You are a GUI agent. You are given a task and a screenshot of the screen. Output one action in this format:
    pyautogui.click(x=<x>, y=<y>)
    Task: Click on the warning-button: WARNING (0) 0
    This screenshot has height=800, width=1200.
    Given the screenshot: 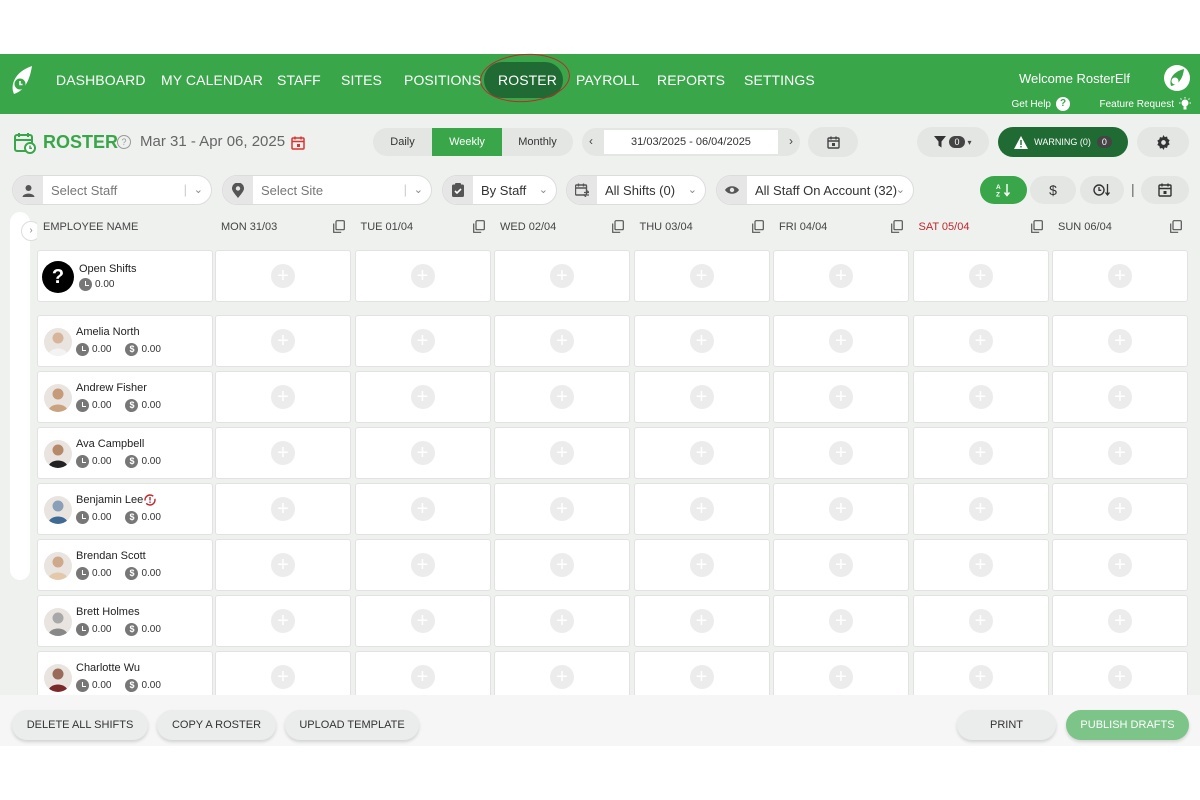 What is the action you would take?
    pyautogui.click(x=1063, y=142)
    